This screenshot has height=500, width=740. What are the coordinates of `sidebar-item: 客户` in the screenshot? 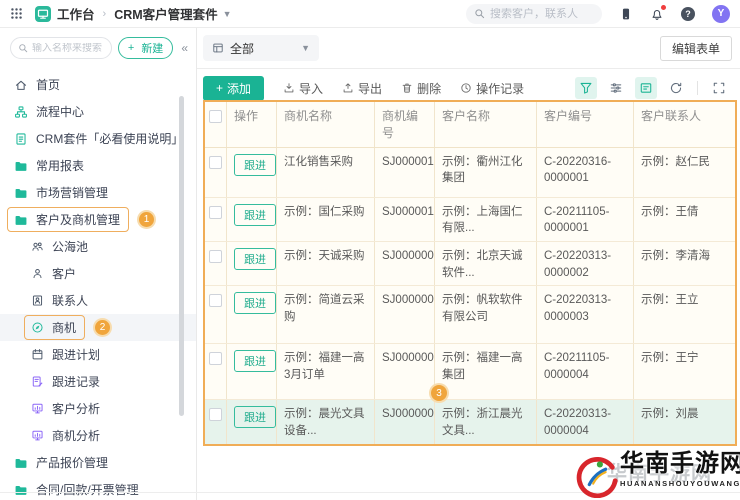 It's located at (98, 273).